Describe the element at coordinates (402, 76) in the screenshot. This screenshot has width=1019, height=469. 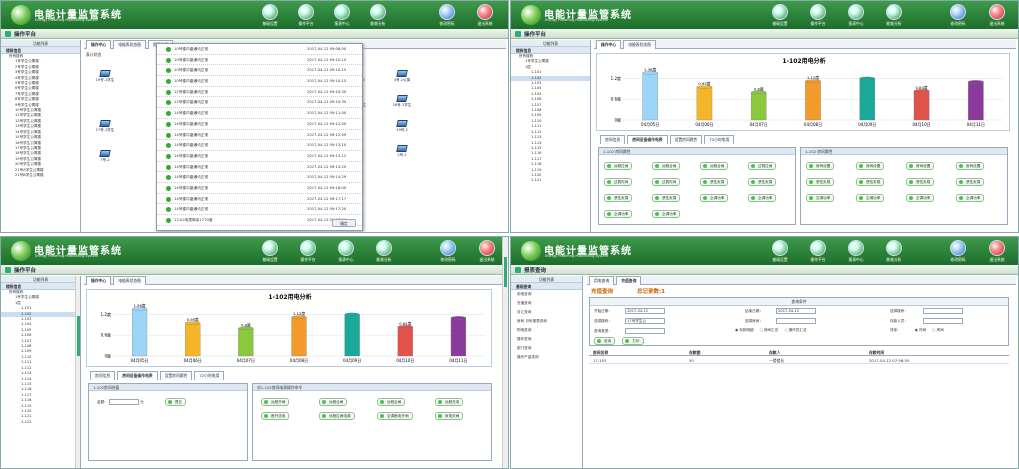
I see `meter-item: 4号-1公寓` at that location.